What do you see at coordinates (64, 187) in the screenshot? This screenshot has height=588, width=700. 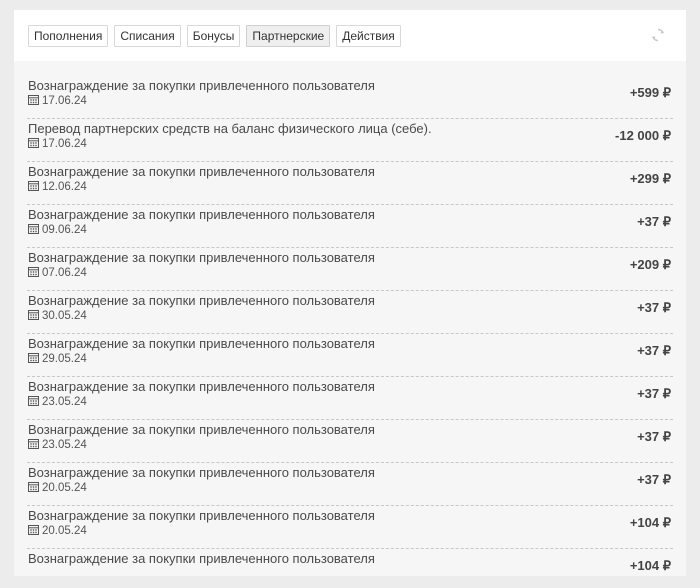 I see `transaction-date-text: 12.06.24` at bounding box center [64, 187].